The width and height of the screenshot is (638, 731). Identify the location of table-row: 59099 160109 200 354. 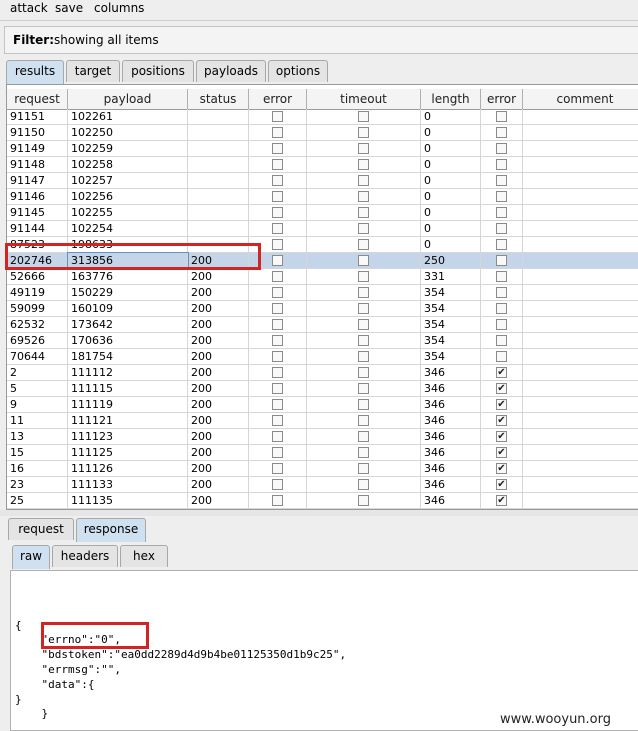
(322, 309).